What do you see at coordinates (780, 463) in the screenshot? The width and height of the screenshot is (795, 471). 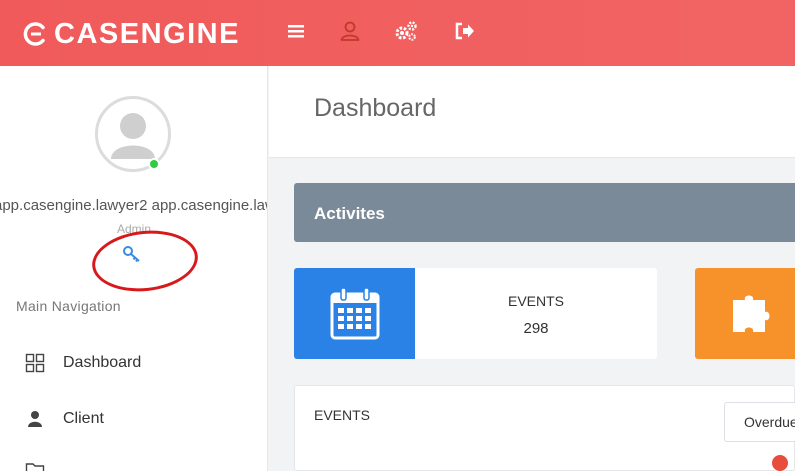 I see `notification-dot` at bounding box center [780, 463].